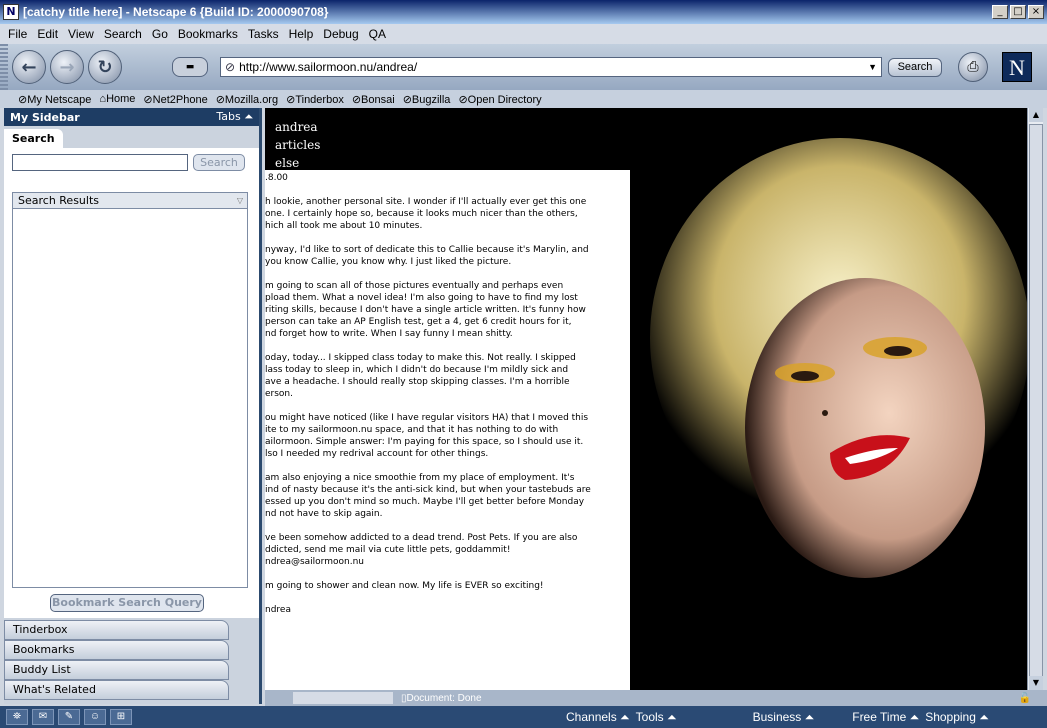 This screenshot has height=728, width=1047. What do you see at coordinates (444, 698) in the screenshot?
I see `status-text: Document: Done` at bounding box center [444, 698].